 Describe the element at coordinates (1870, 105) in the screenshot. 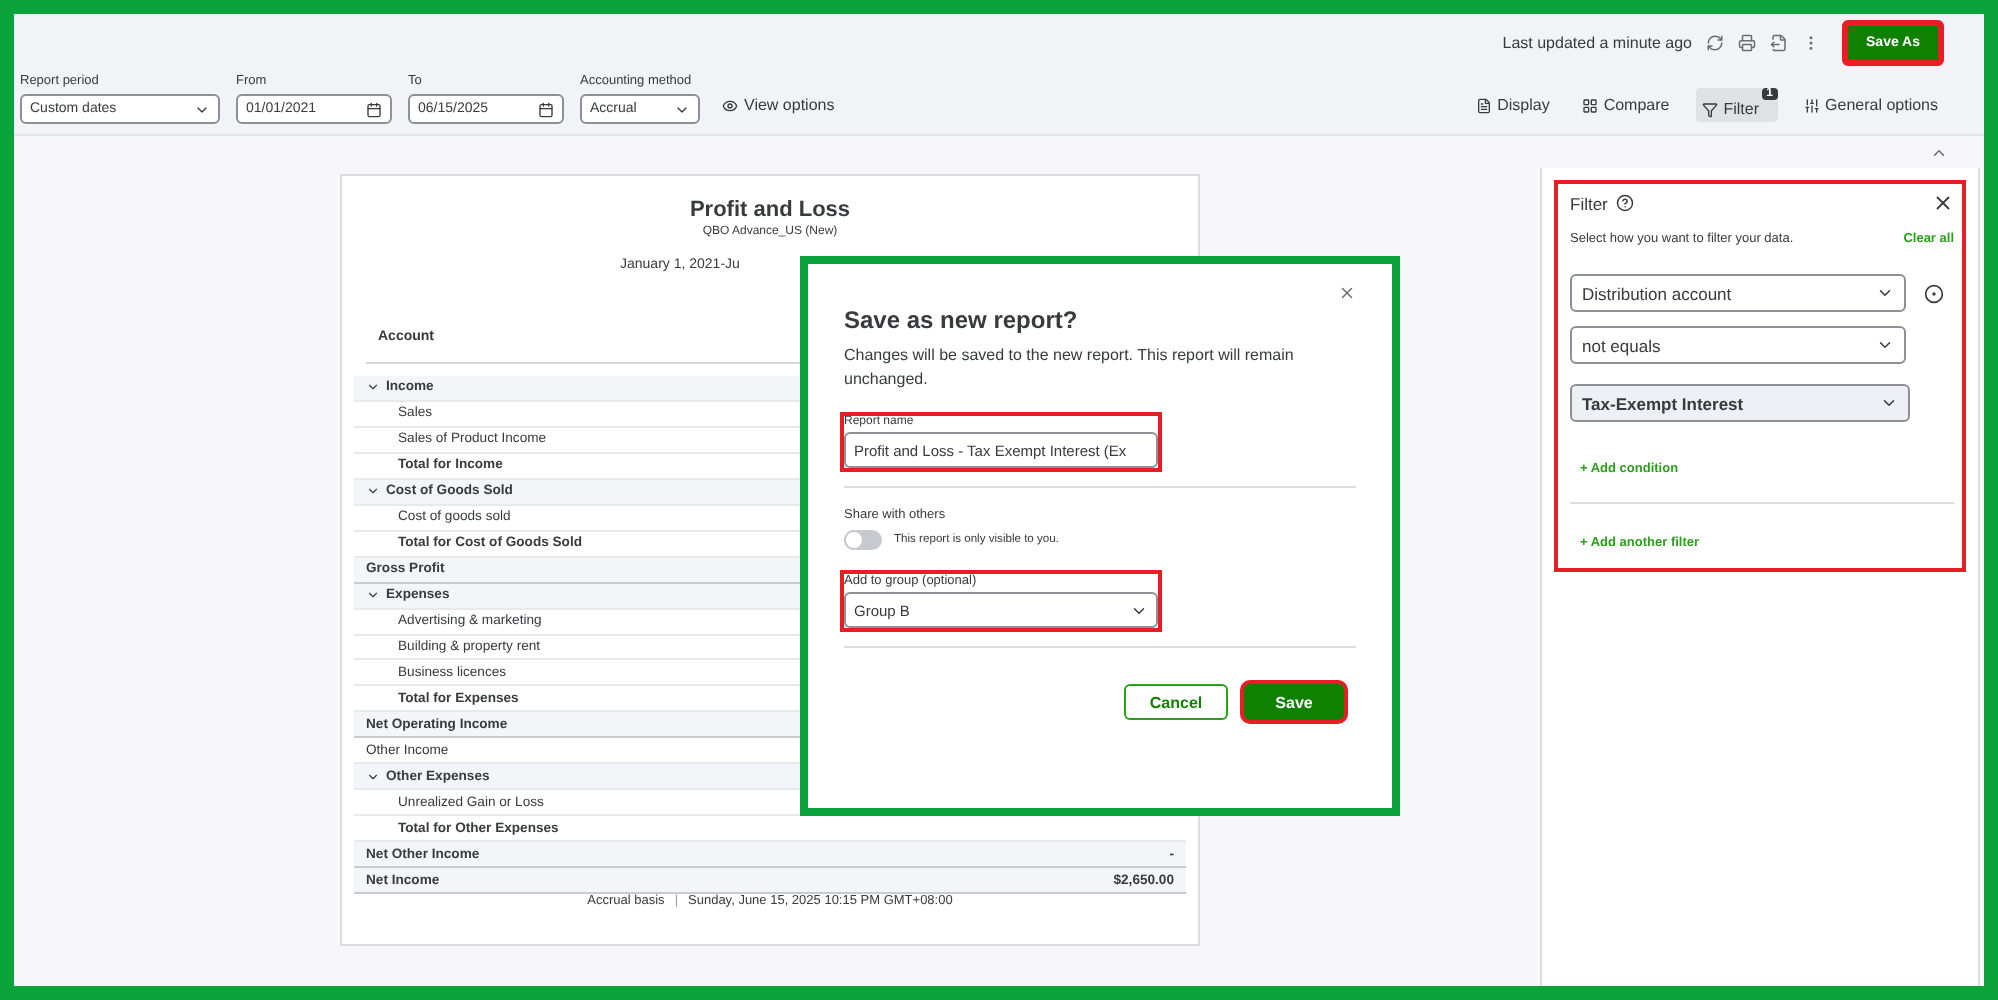

I see `toolbar-tab: General options` at that location.